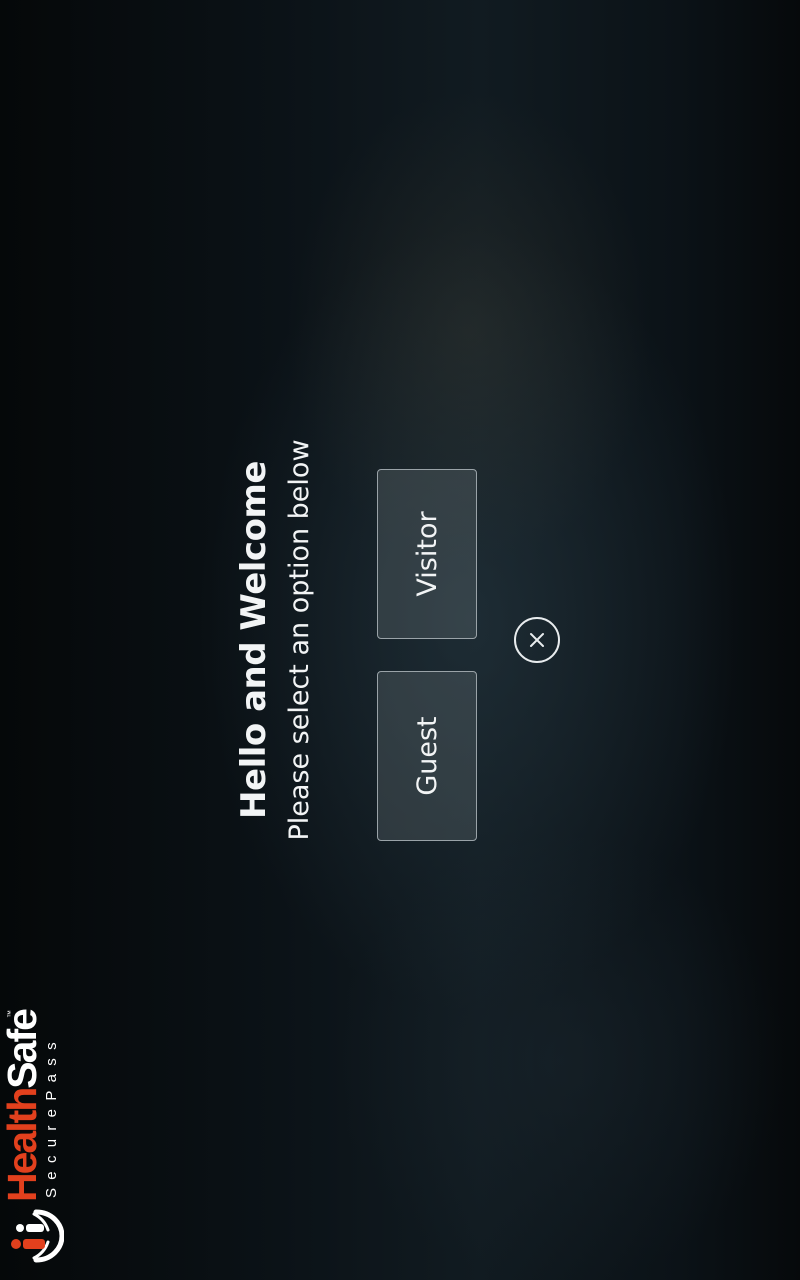 The height and width of the screenshot is (1280, 800). I want to click on logo-word-safe: Safe, so click(22, 1049).